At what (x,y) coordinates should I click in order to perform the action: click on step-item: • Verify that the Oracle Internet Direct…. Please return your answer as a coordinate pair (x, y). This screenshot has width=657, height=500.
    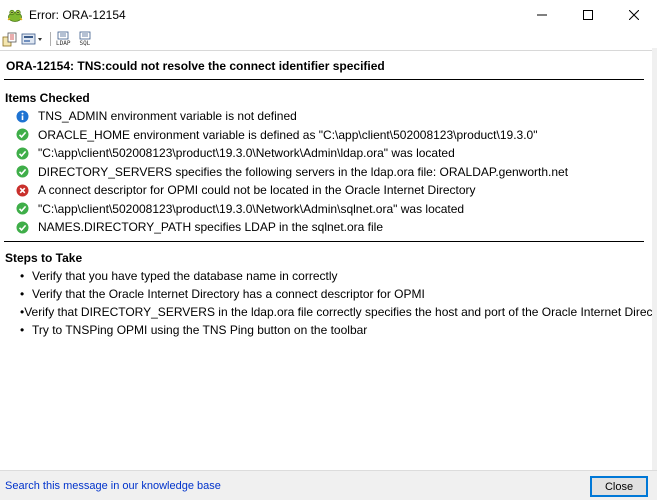
    Looking at the image, I should click on (335, 294).